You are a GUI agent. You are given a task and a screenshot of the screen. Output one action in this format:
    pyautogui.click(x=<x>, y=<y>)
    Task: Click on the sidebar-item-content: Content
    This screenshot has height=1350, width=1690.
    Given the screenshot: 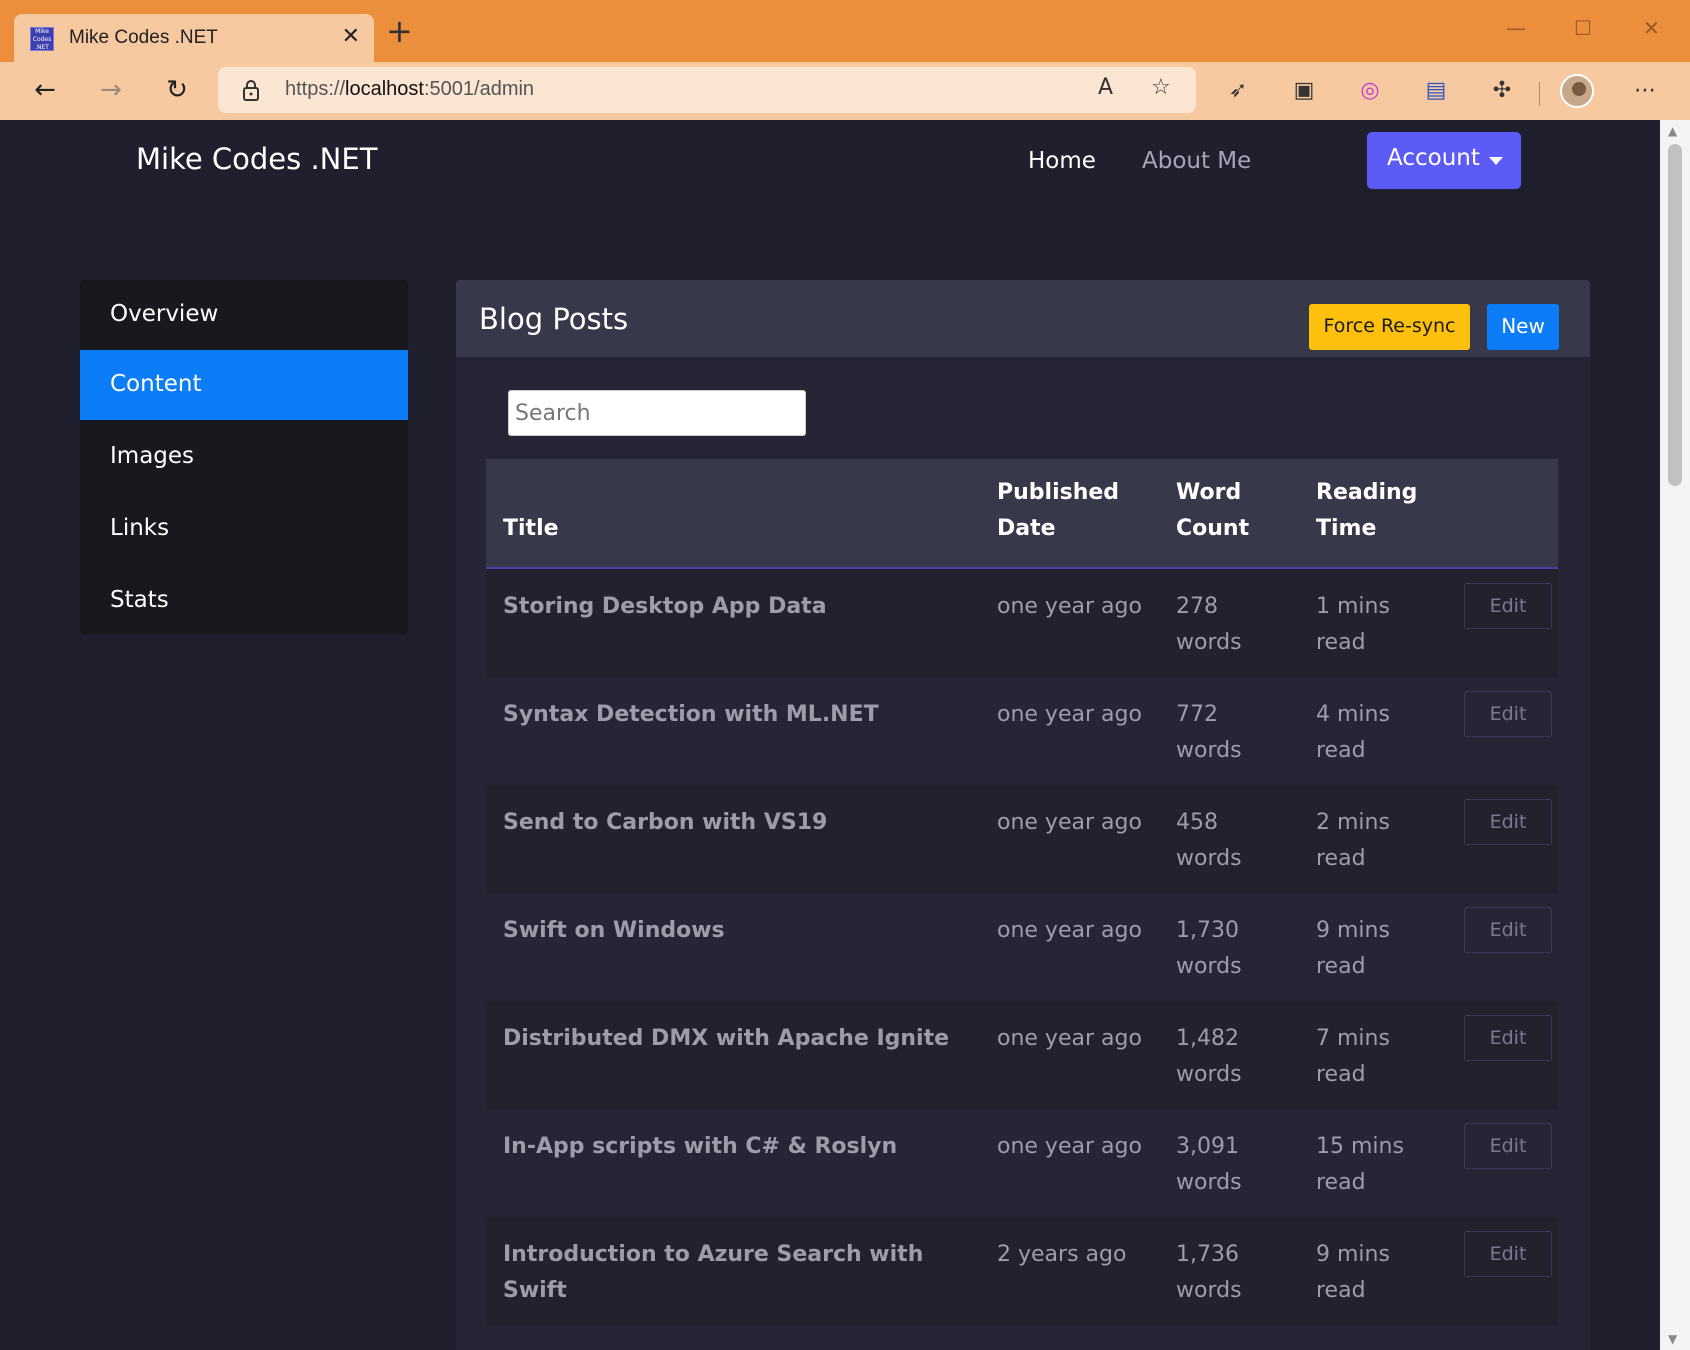 What is the action you would take?
    pyautogui.click(x=244, y=385)
    